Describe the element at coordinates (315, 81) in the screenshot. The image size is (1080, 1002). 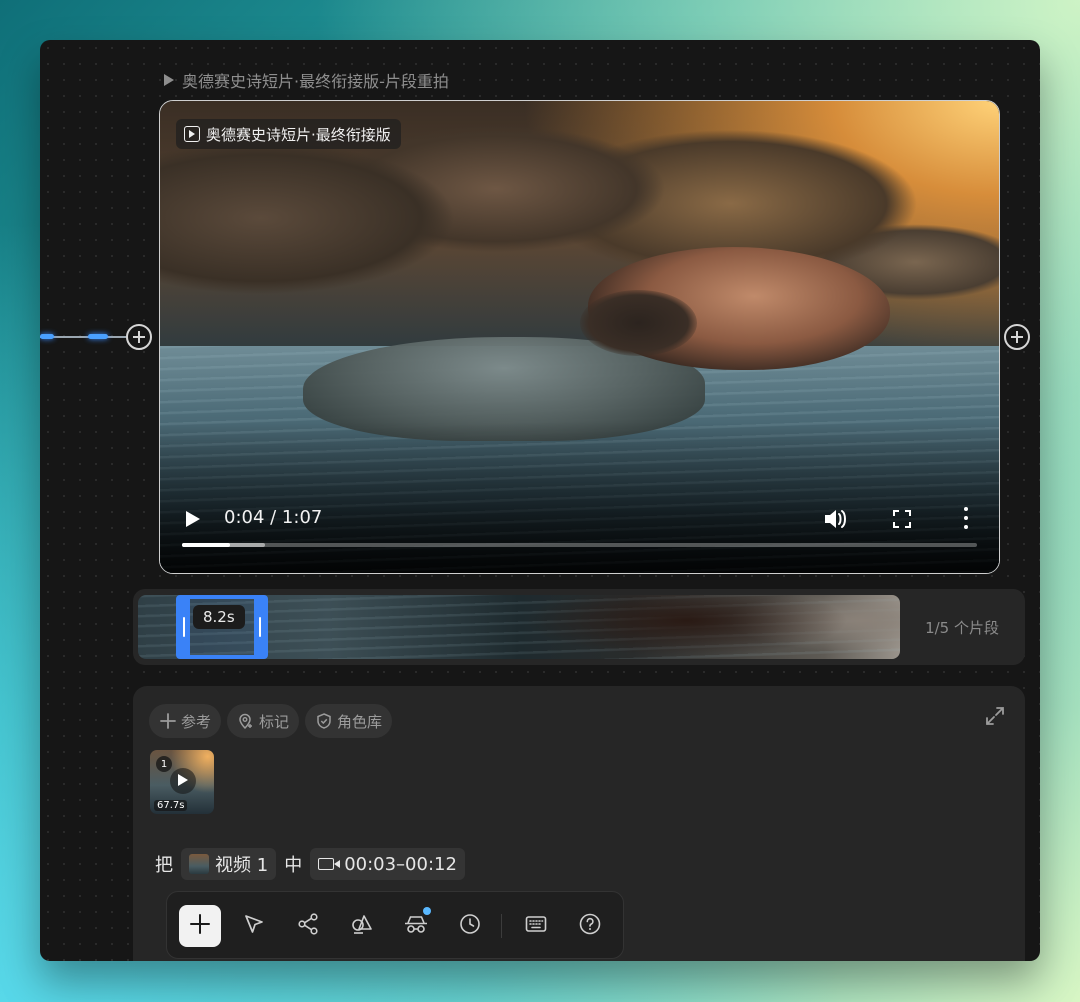
I see `breadcrumb-title: 奥德赛史诗短片·最终衔接版-片段重拍` at that location.